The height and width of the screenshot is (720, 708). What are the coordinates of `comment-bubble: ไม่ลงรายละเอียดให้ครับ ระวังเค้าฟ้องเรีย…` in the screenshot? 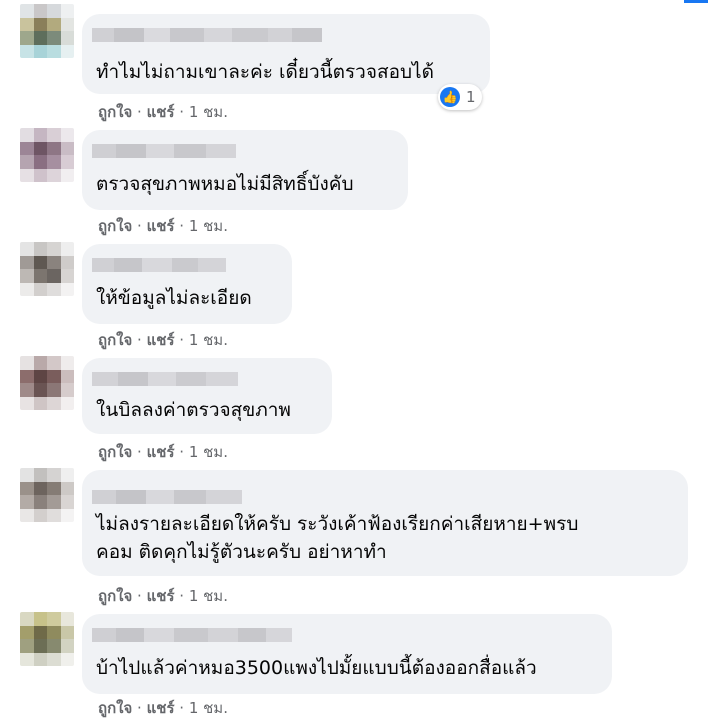 It's located at (385, 523).